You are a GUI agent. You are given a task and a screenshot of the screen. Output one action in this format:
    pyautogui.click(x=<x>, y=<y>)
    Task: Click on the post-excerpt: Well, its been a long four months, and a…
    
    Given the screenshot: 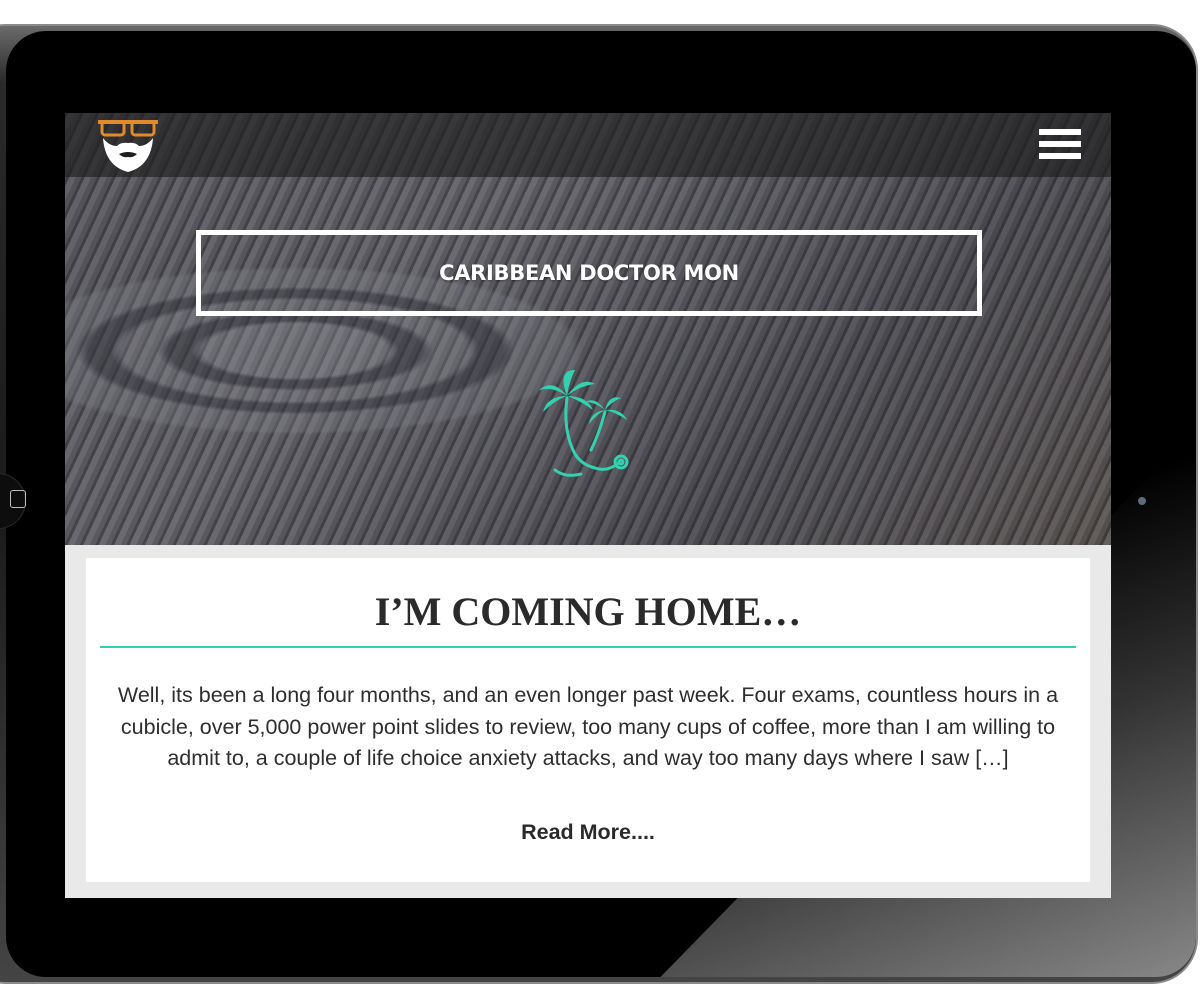 What is the action you would take?
    pyautogui.click(x=588, y=726)
    